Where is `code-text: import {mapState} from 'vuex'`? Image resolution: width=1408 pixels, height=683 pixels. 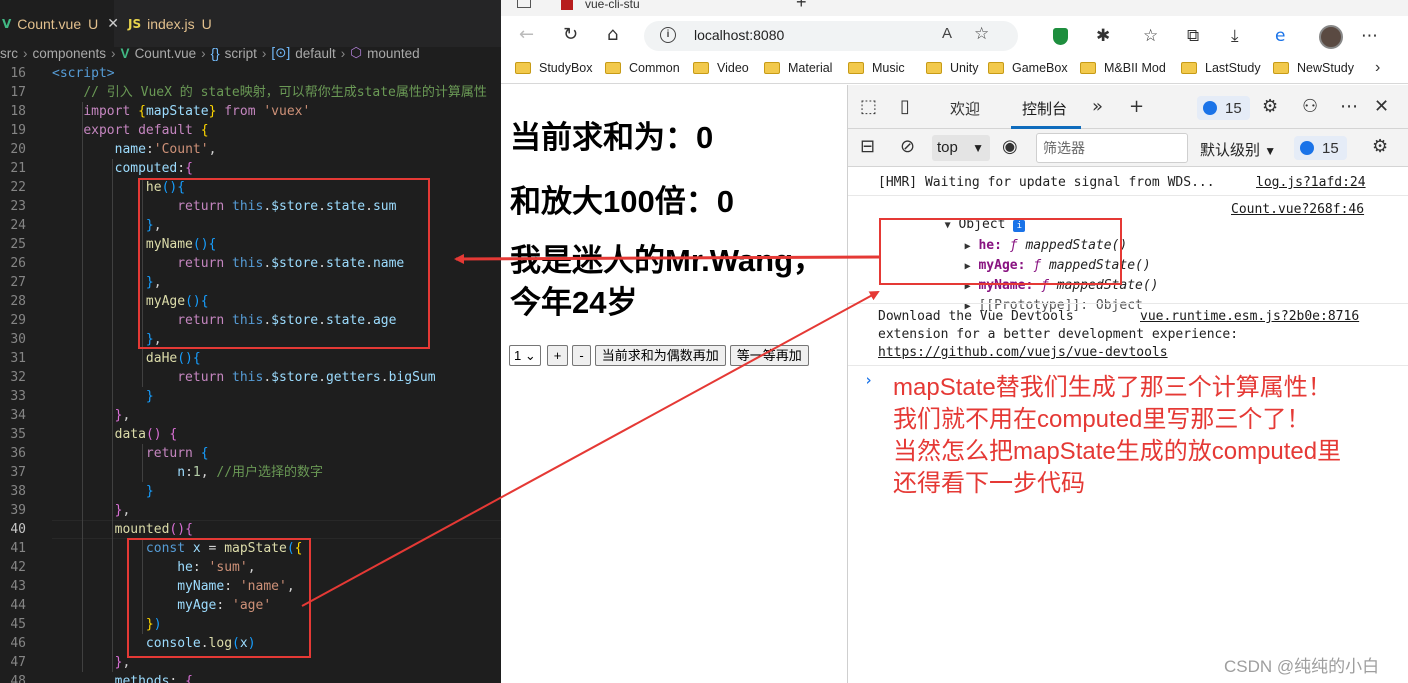 code-text: import {mapState} from 'vuex' is located at coordinates (181, 111).